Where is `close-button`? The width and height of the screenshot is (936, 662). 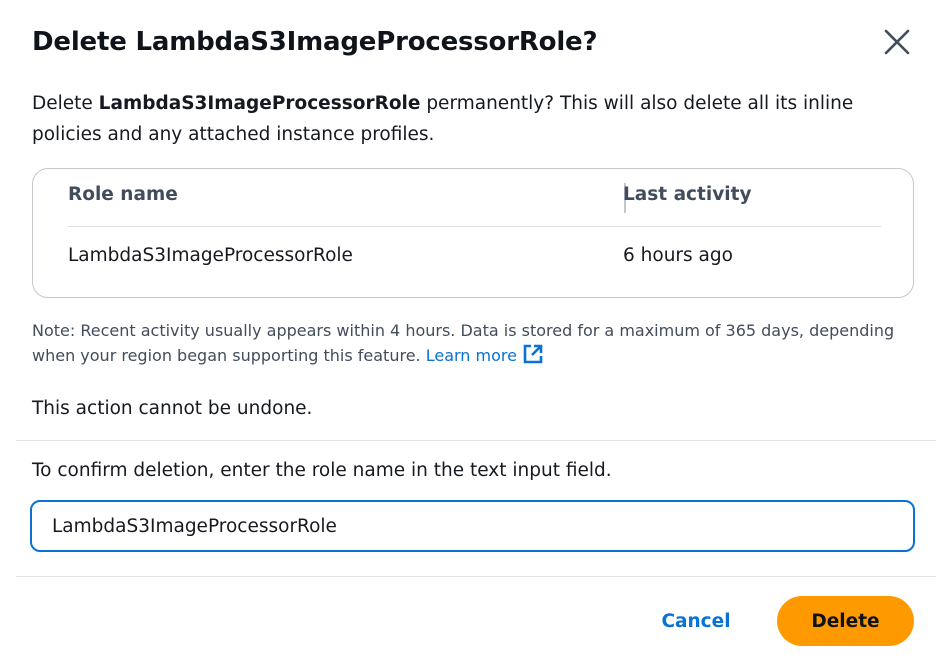
close-button is located at coordinates (897, 42).